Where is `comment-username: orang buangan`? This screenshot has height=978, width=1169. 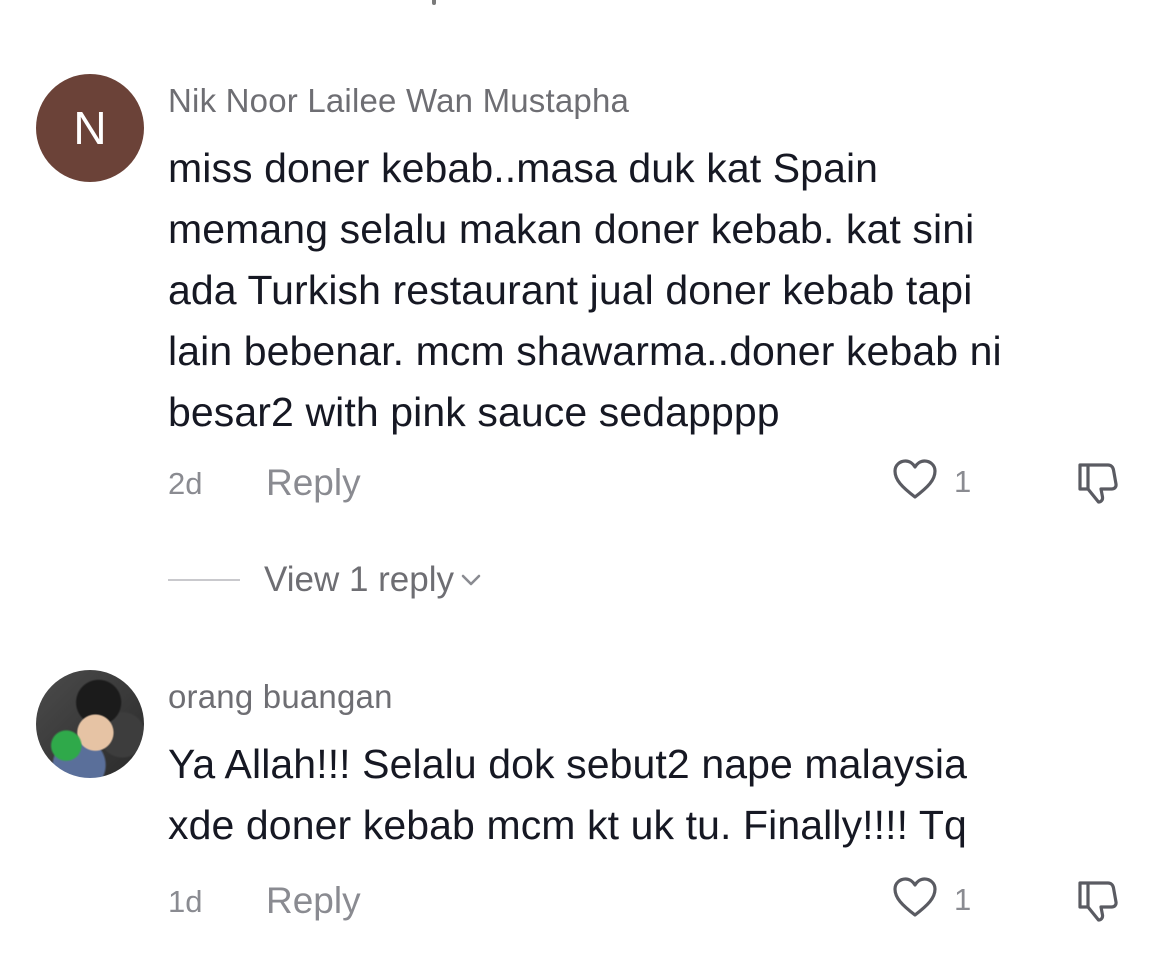
comment-username: orang buangan is located at coordinates (280, 697).